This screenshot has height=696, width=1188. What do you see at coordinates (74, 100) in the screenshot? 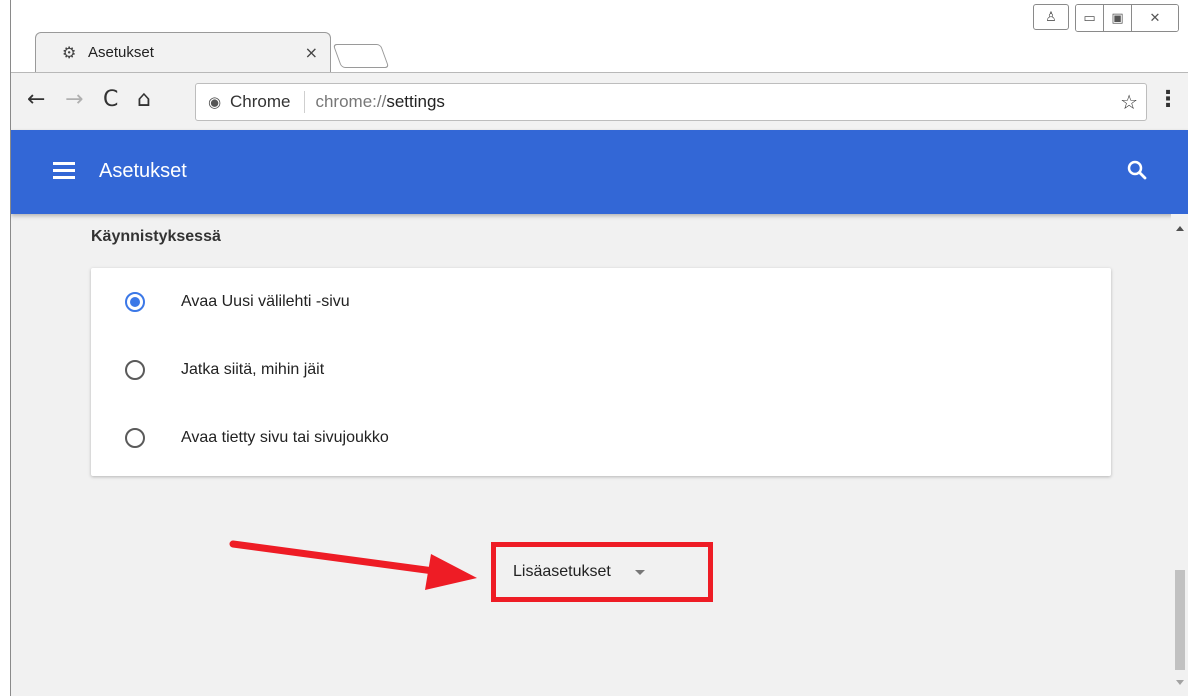
I see `forward-arrow-icon: →` at bounding box center [74, 100].